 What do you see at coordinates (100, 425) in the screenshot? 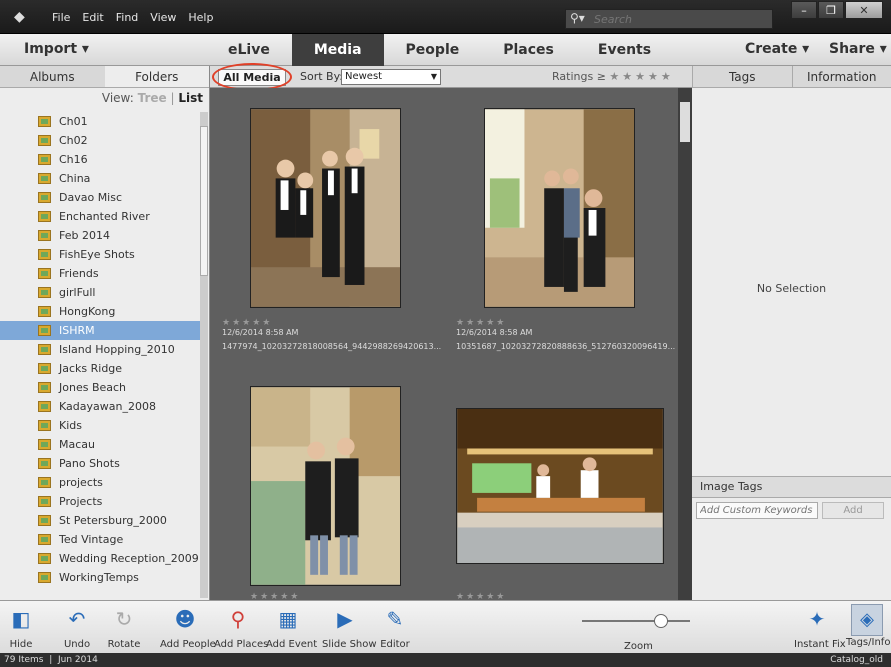
I see `folder-item: Kids` at bounding box center [100, 425].